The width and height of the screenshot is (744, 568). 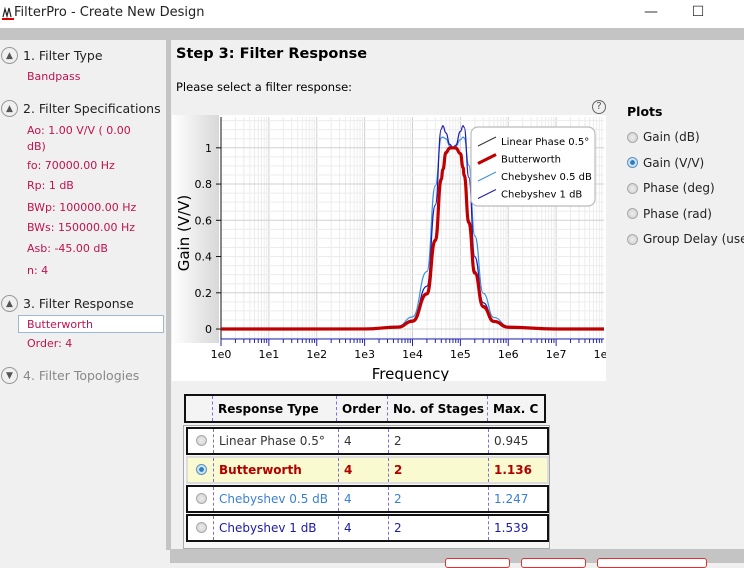 I want to click on section-value: BWp: 100000.00 Hz, so click(x=82, y=207).